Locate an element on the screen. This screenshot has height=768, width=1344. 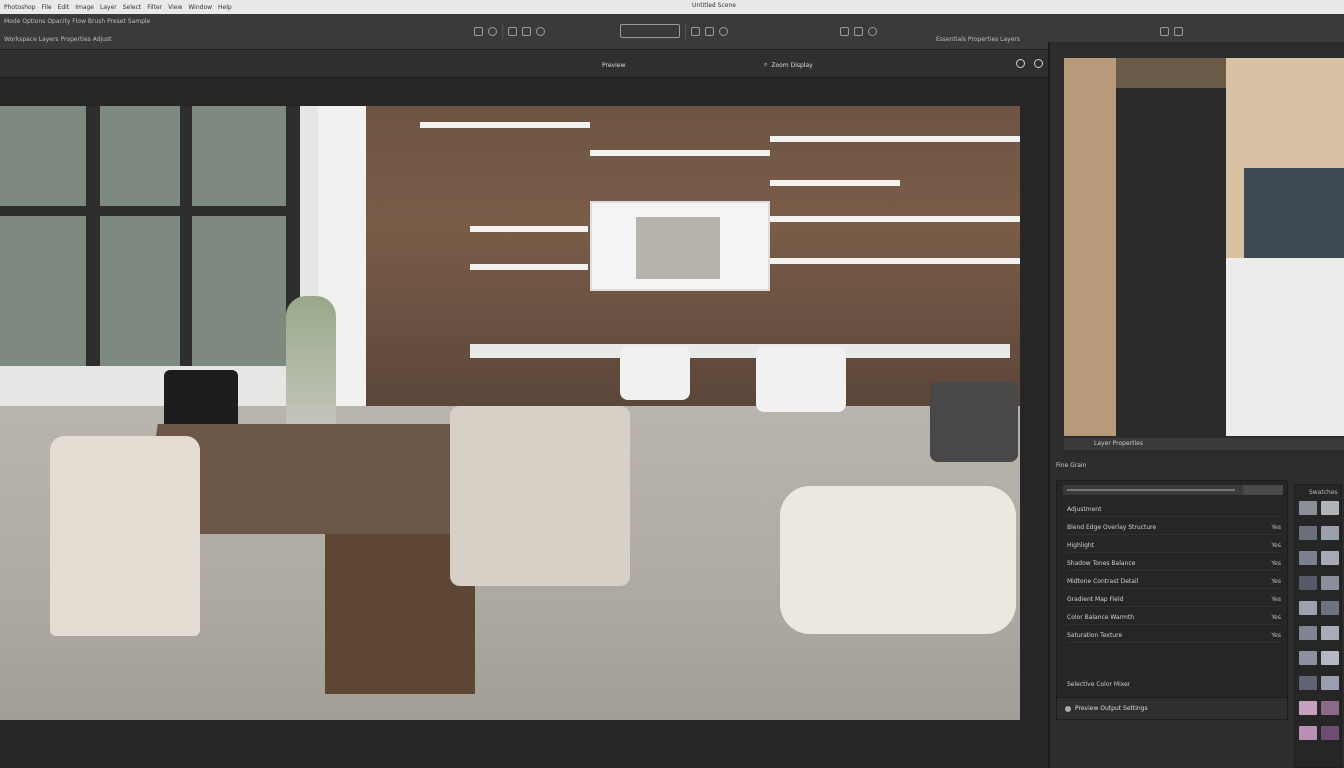
list-item-label: Saturation Texture is located at coordinates (1095, 635).